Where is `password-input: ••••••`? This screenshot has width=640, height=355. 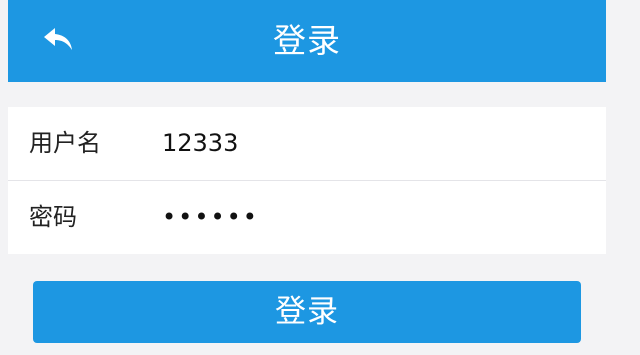
password-input: •••••• is located at coordinates (372, 217).